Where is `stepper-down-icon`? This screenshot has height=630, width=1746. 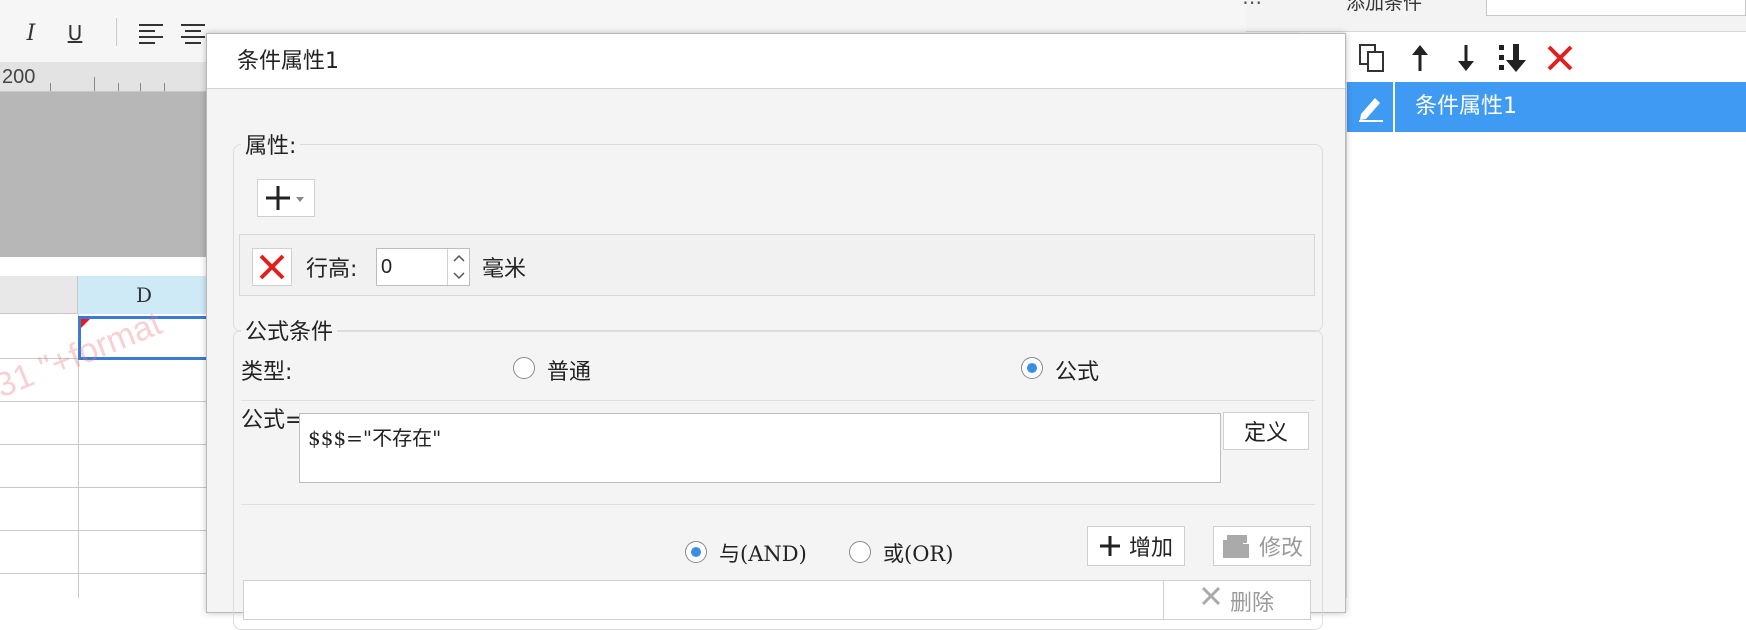
stepper-down-icon is located at coordinates (458, 276).